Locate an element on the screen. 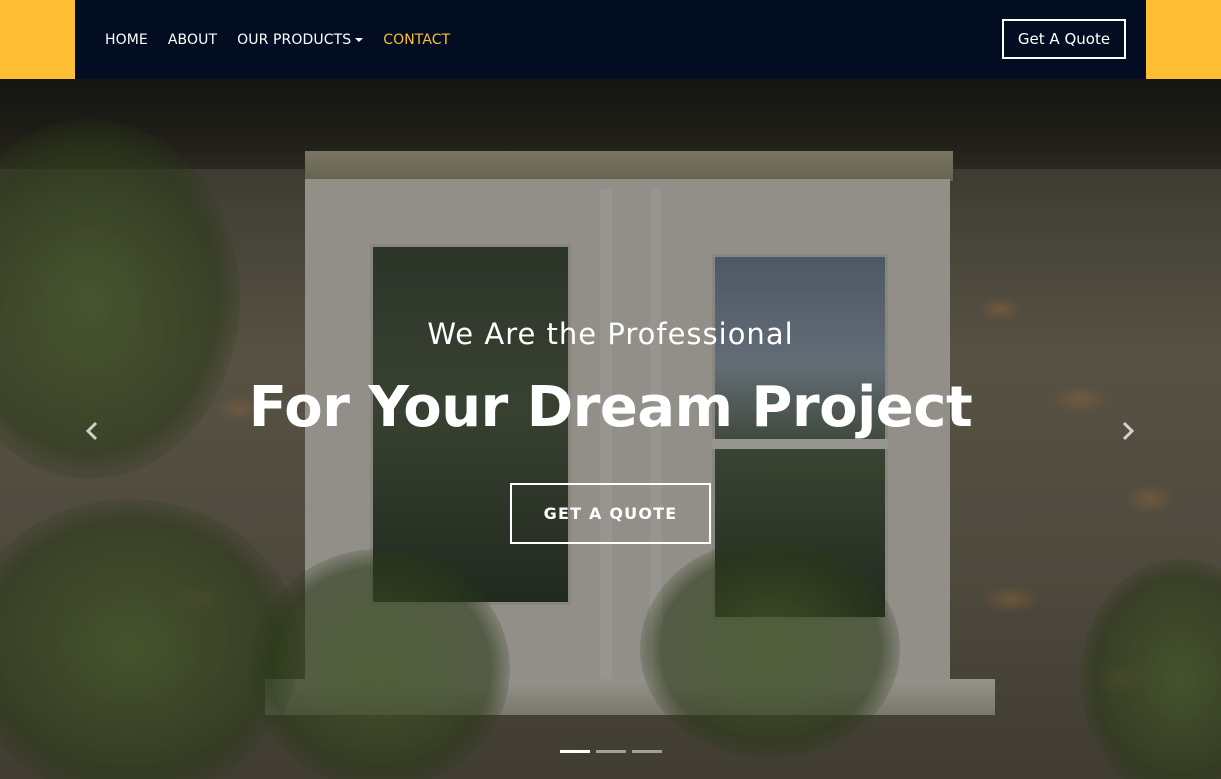 The image size is (1221, 779). nav-item-contact: CONTACT is located at coordinates (416, 40).